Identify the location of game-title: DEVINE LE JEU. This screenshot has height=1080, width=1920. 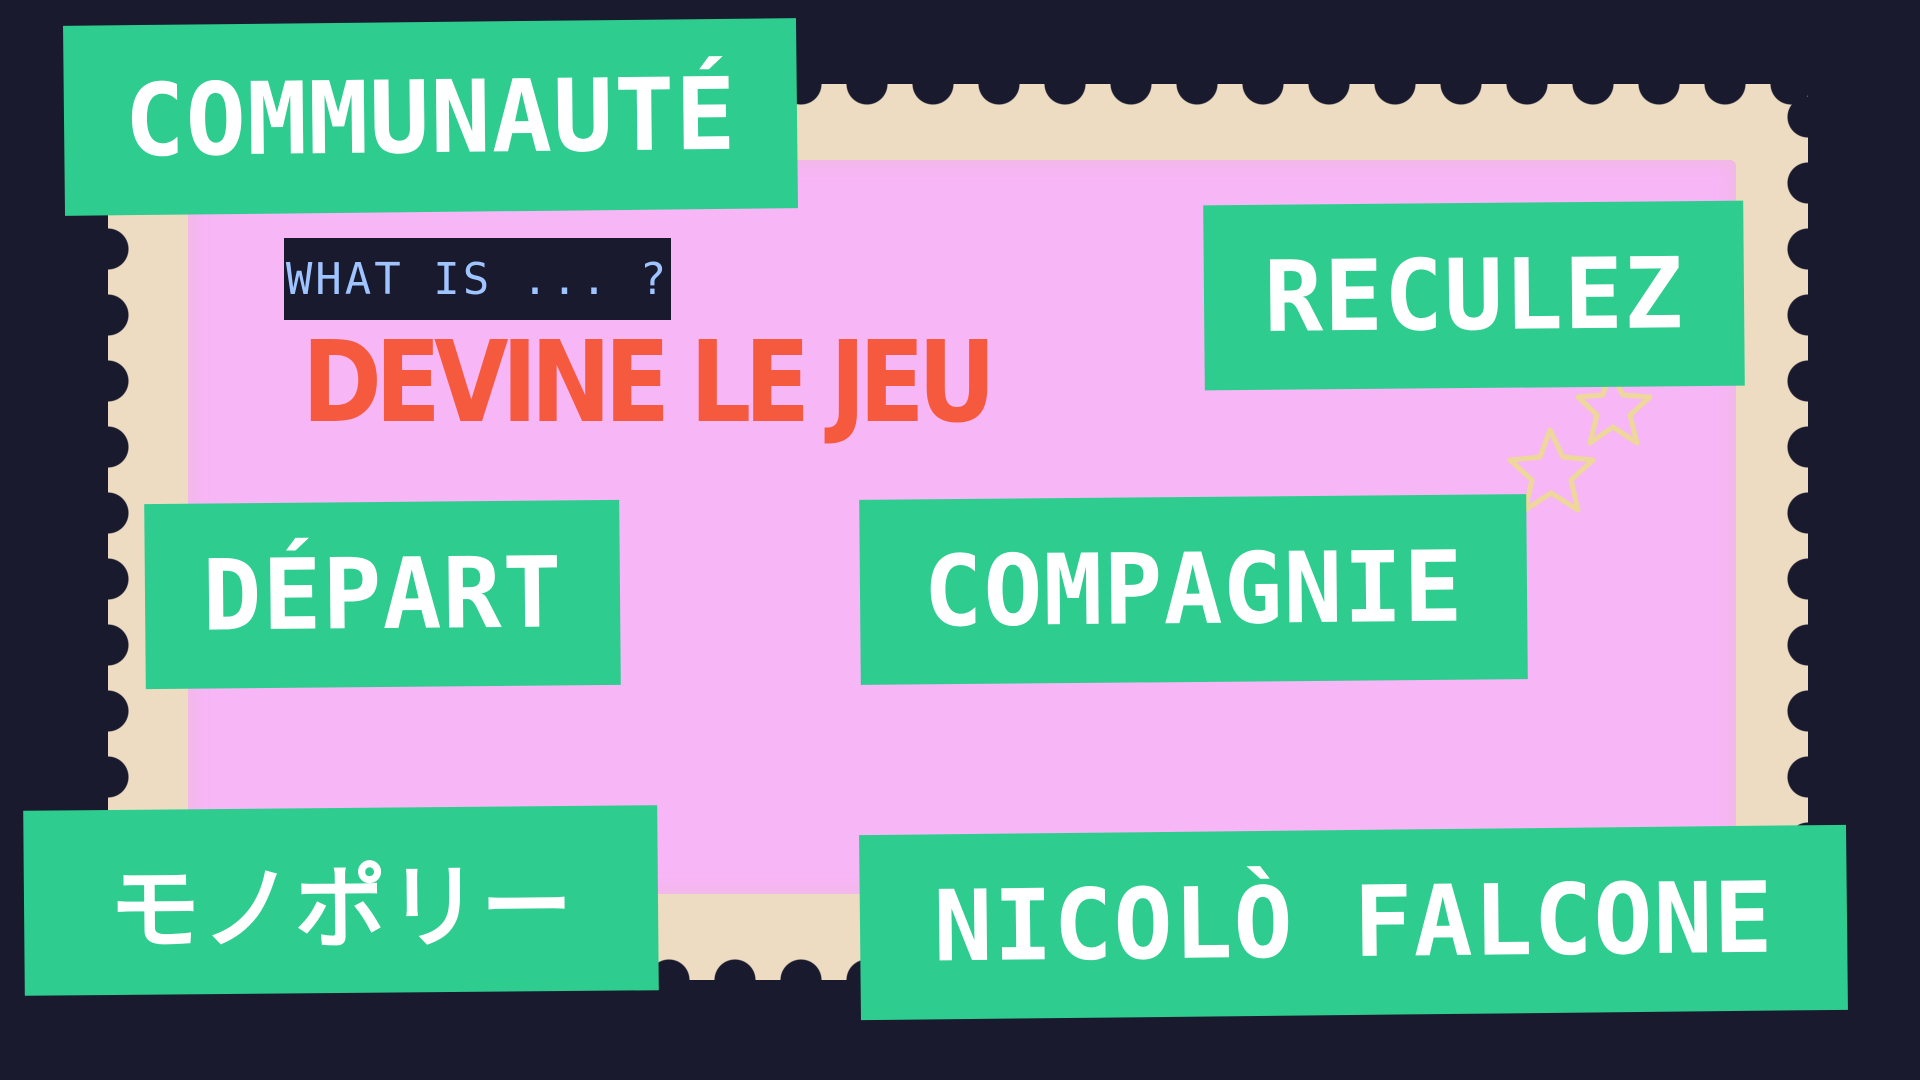
(649, 383).